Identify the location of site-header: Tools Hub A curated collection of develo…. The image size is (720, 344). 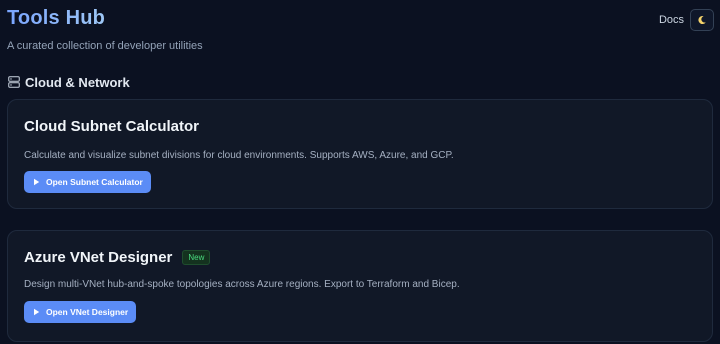
(360, 31).